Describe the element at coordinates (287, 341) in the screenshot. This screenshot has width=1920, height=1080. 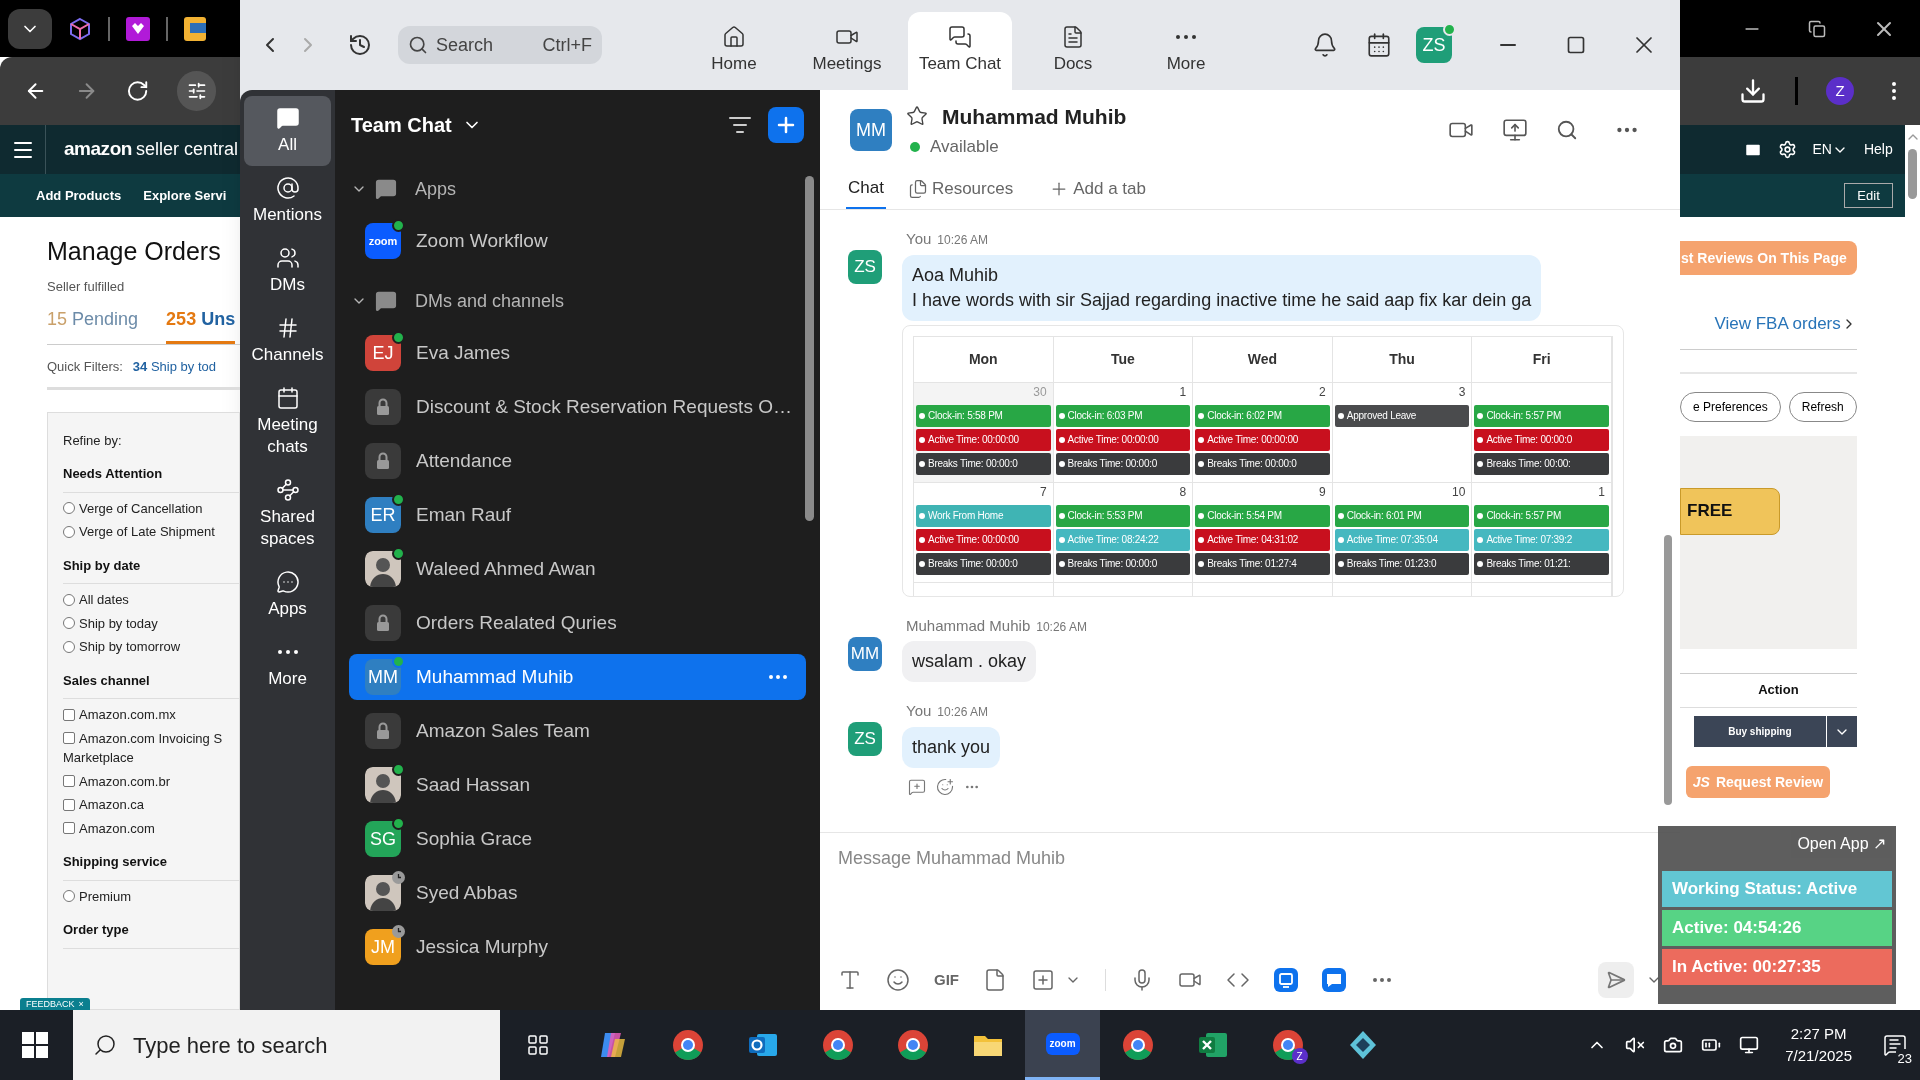
I see `sidebar-item: Channels` at that location.